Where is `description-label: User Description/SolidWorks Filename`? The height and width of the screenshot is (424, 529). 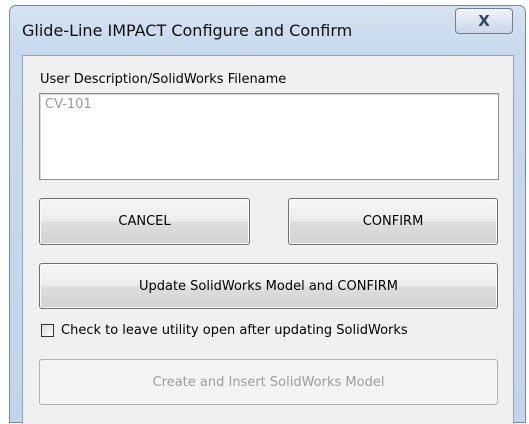
description-label: User Description/SolidWorks Filename is located at coordinates (163, 79).